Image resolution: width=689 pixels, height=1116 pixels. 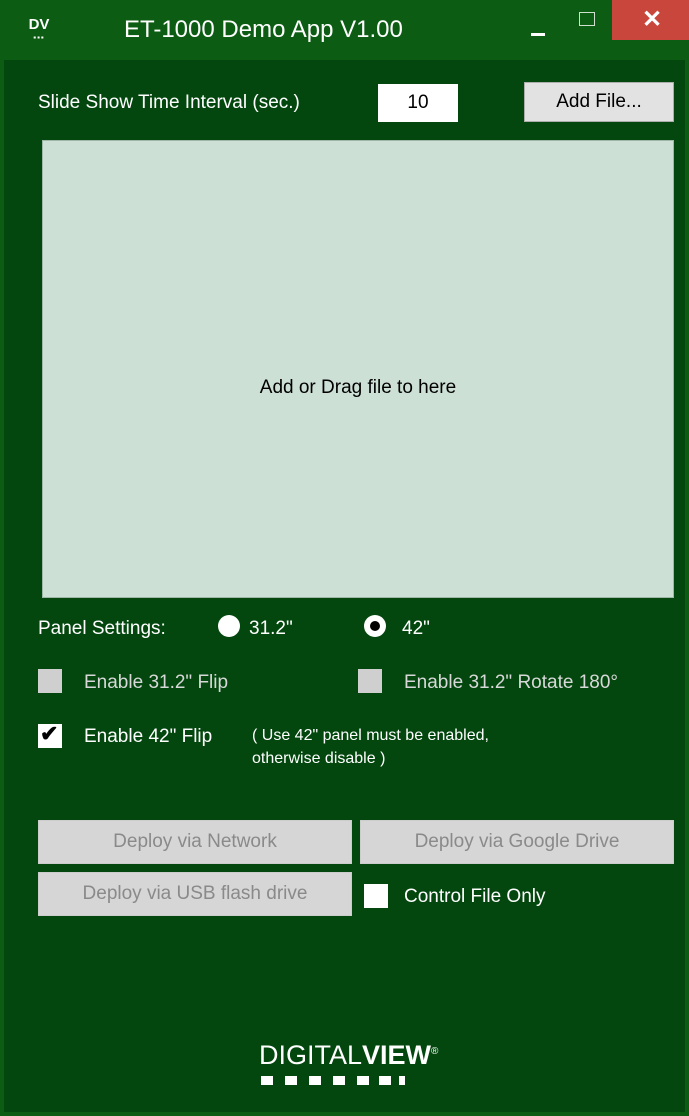 What do you see at coordinates (271, 629) in the screenshot?
I see `panel-31-label: 31.2"` at bounding box center [271, 629].